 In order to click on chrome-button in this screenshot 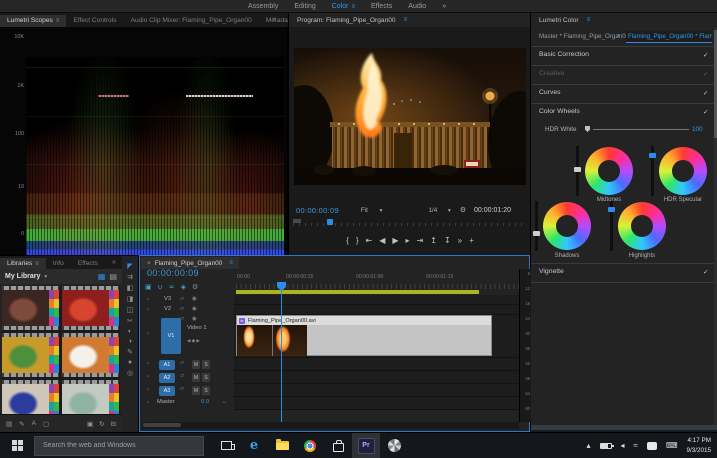, I will do `click(310, 445)`.